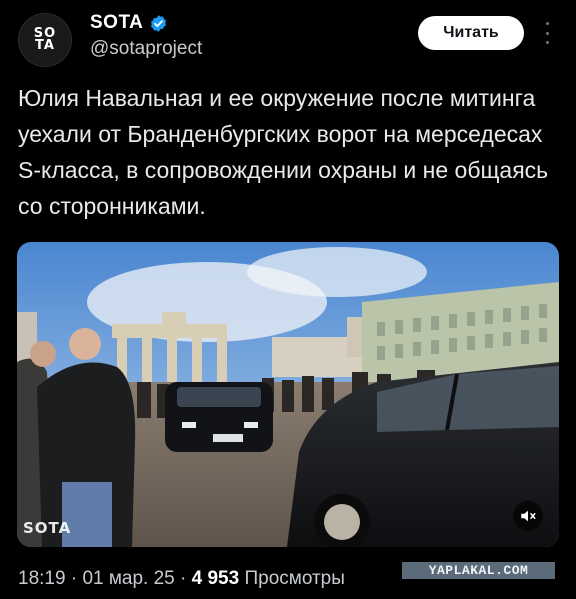 The image size is (576, 599). I want to click on site-watermark-badge: YAPLAKAL.COM, so click(478, 570).